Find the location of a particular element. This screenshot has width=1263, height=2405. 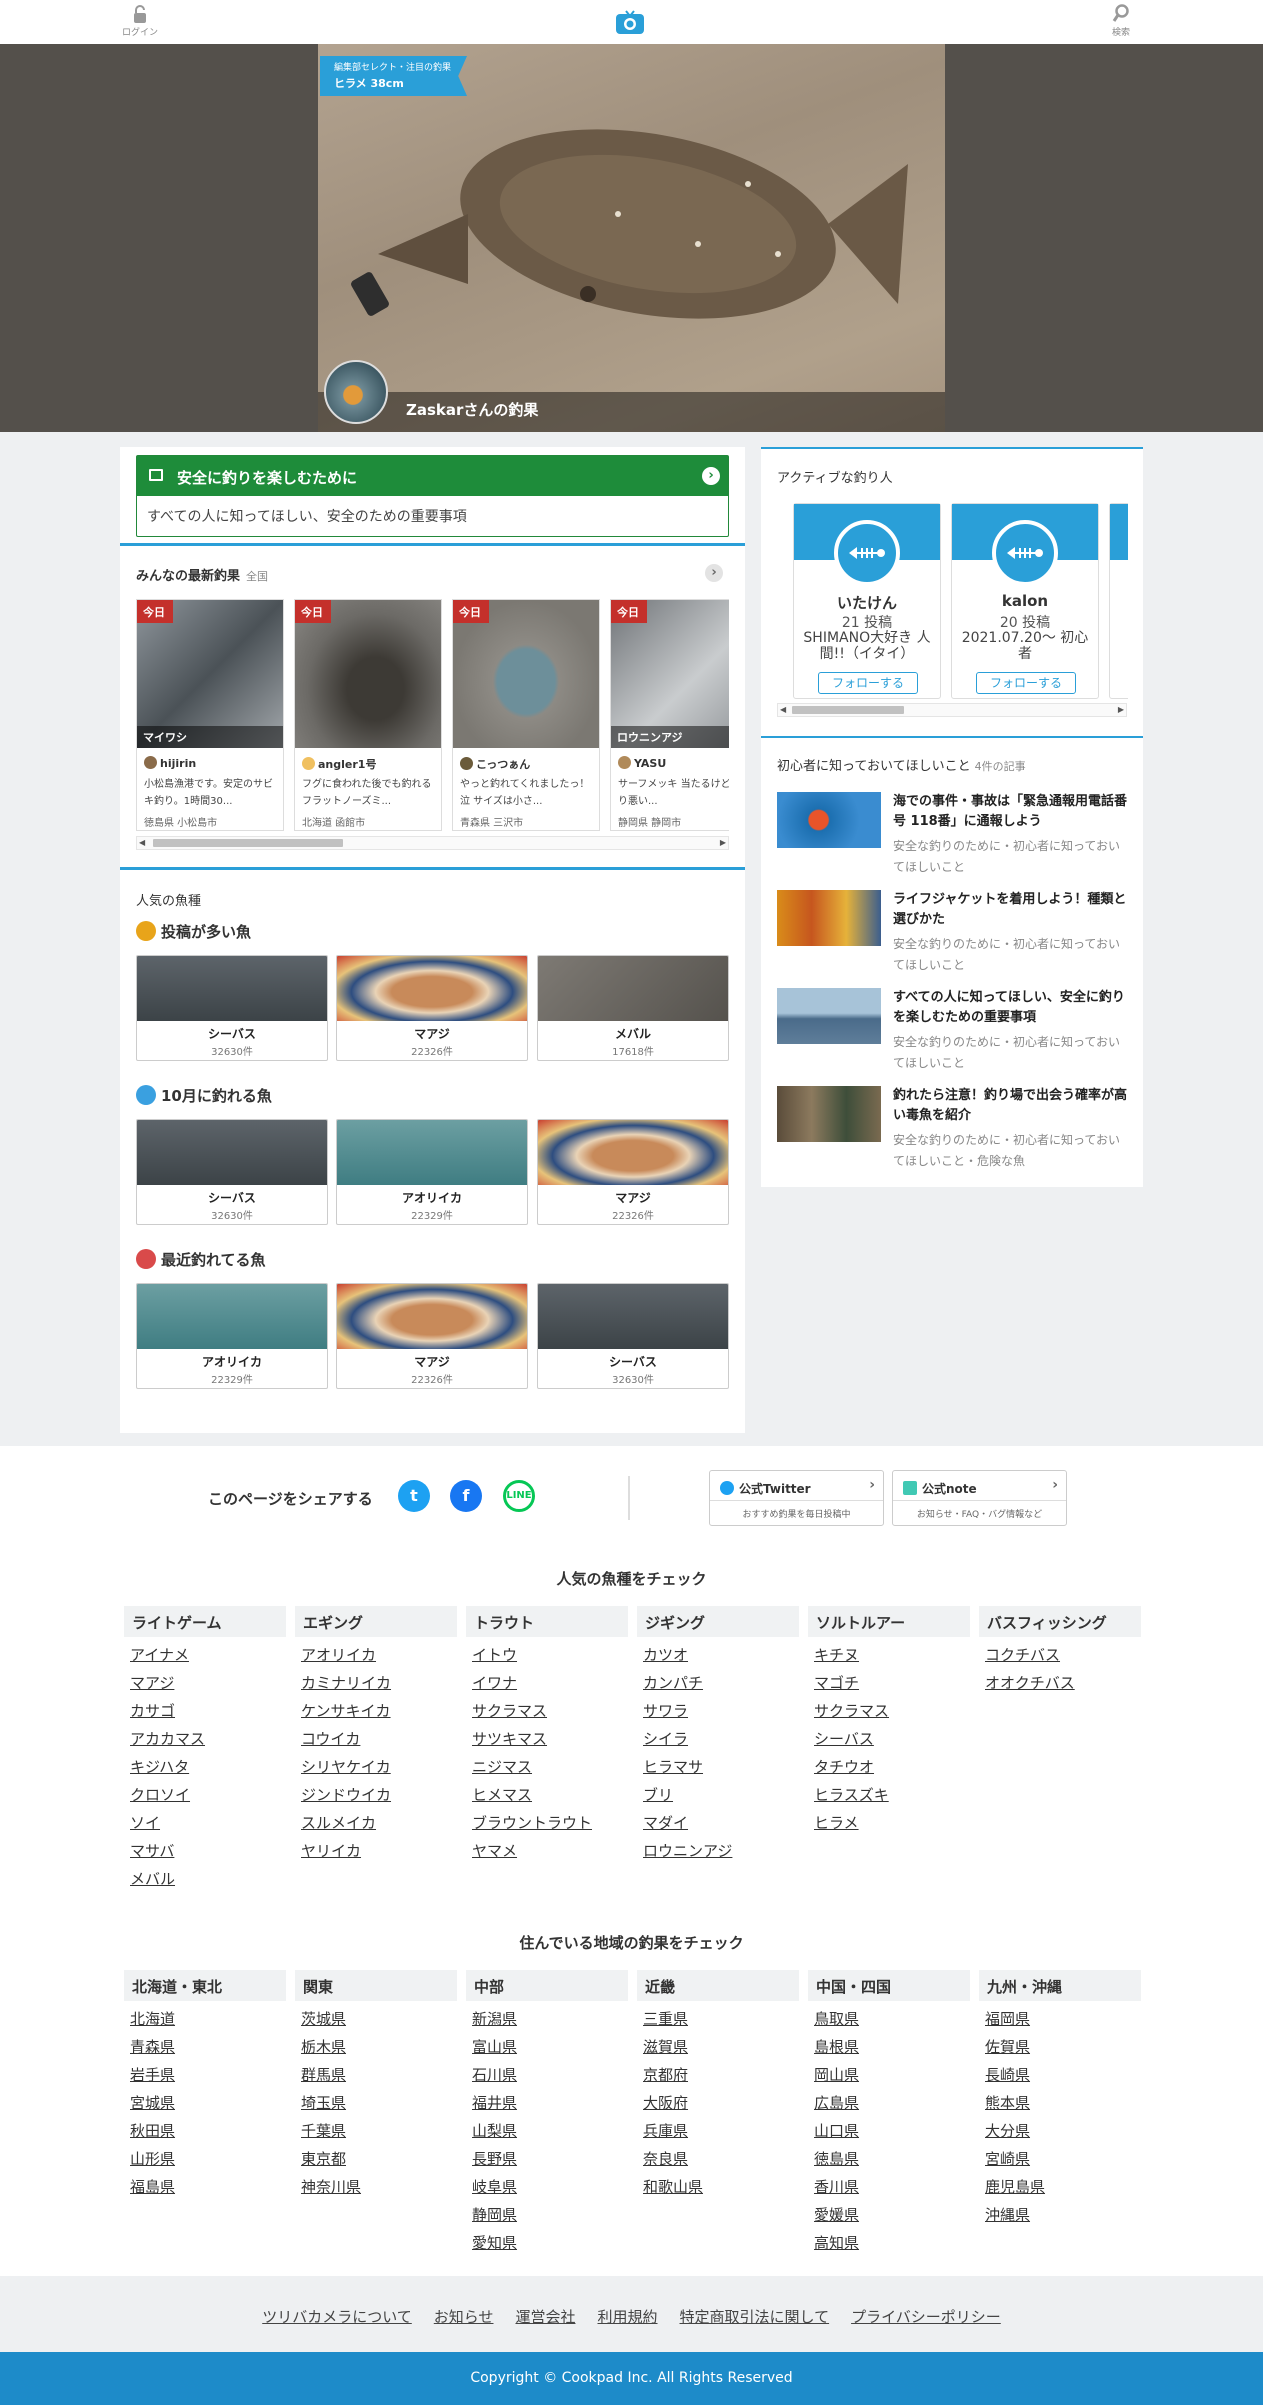

category-link: アオリイカ is located at coordinates (379, 1655).